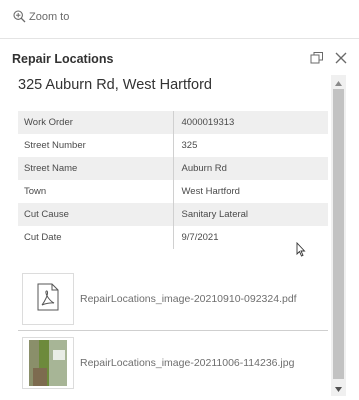 Image resolution: width=359 pixels, height=400 pixels. I want to click on field-name: Street Name, so click(96, 168).